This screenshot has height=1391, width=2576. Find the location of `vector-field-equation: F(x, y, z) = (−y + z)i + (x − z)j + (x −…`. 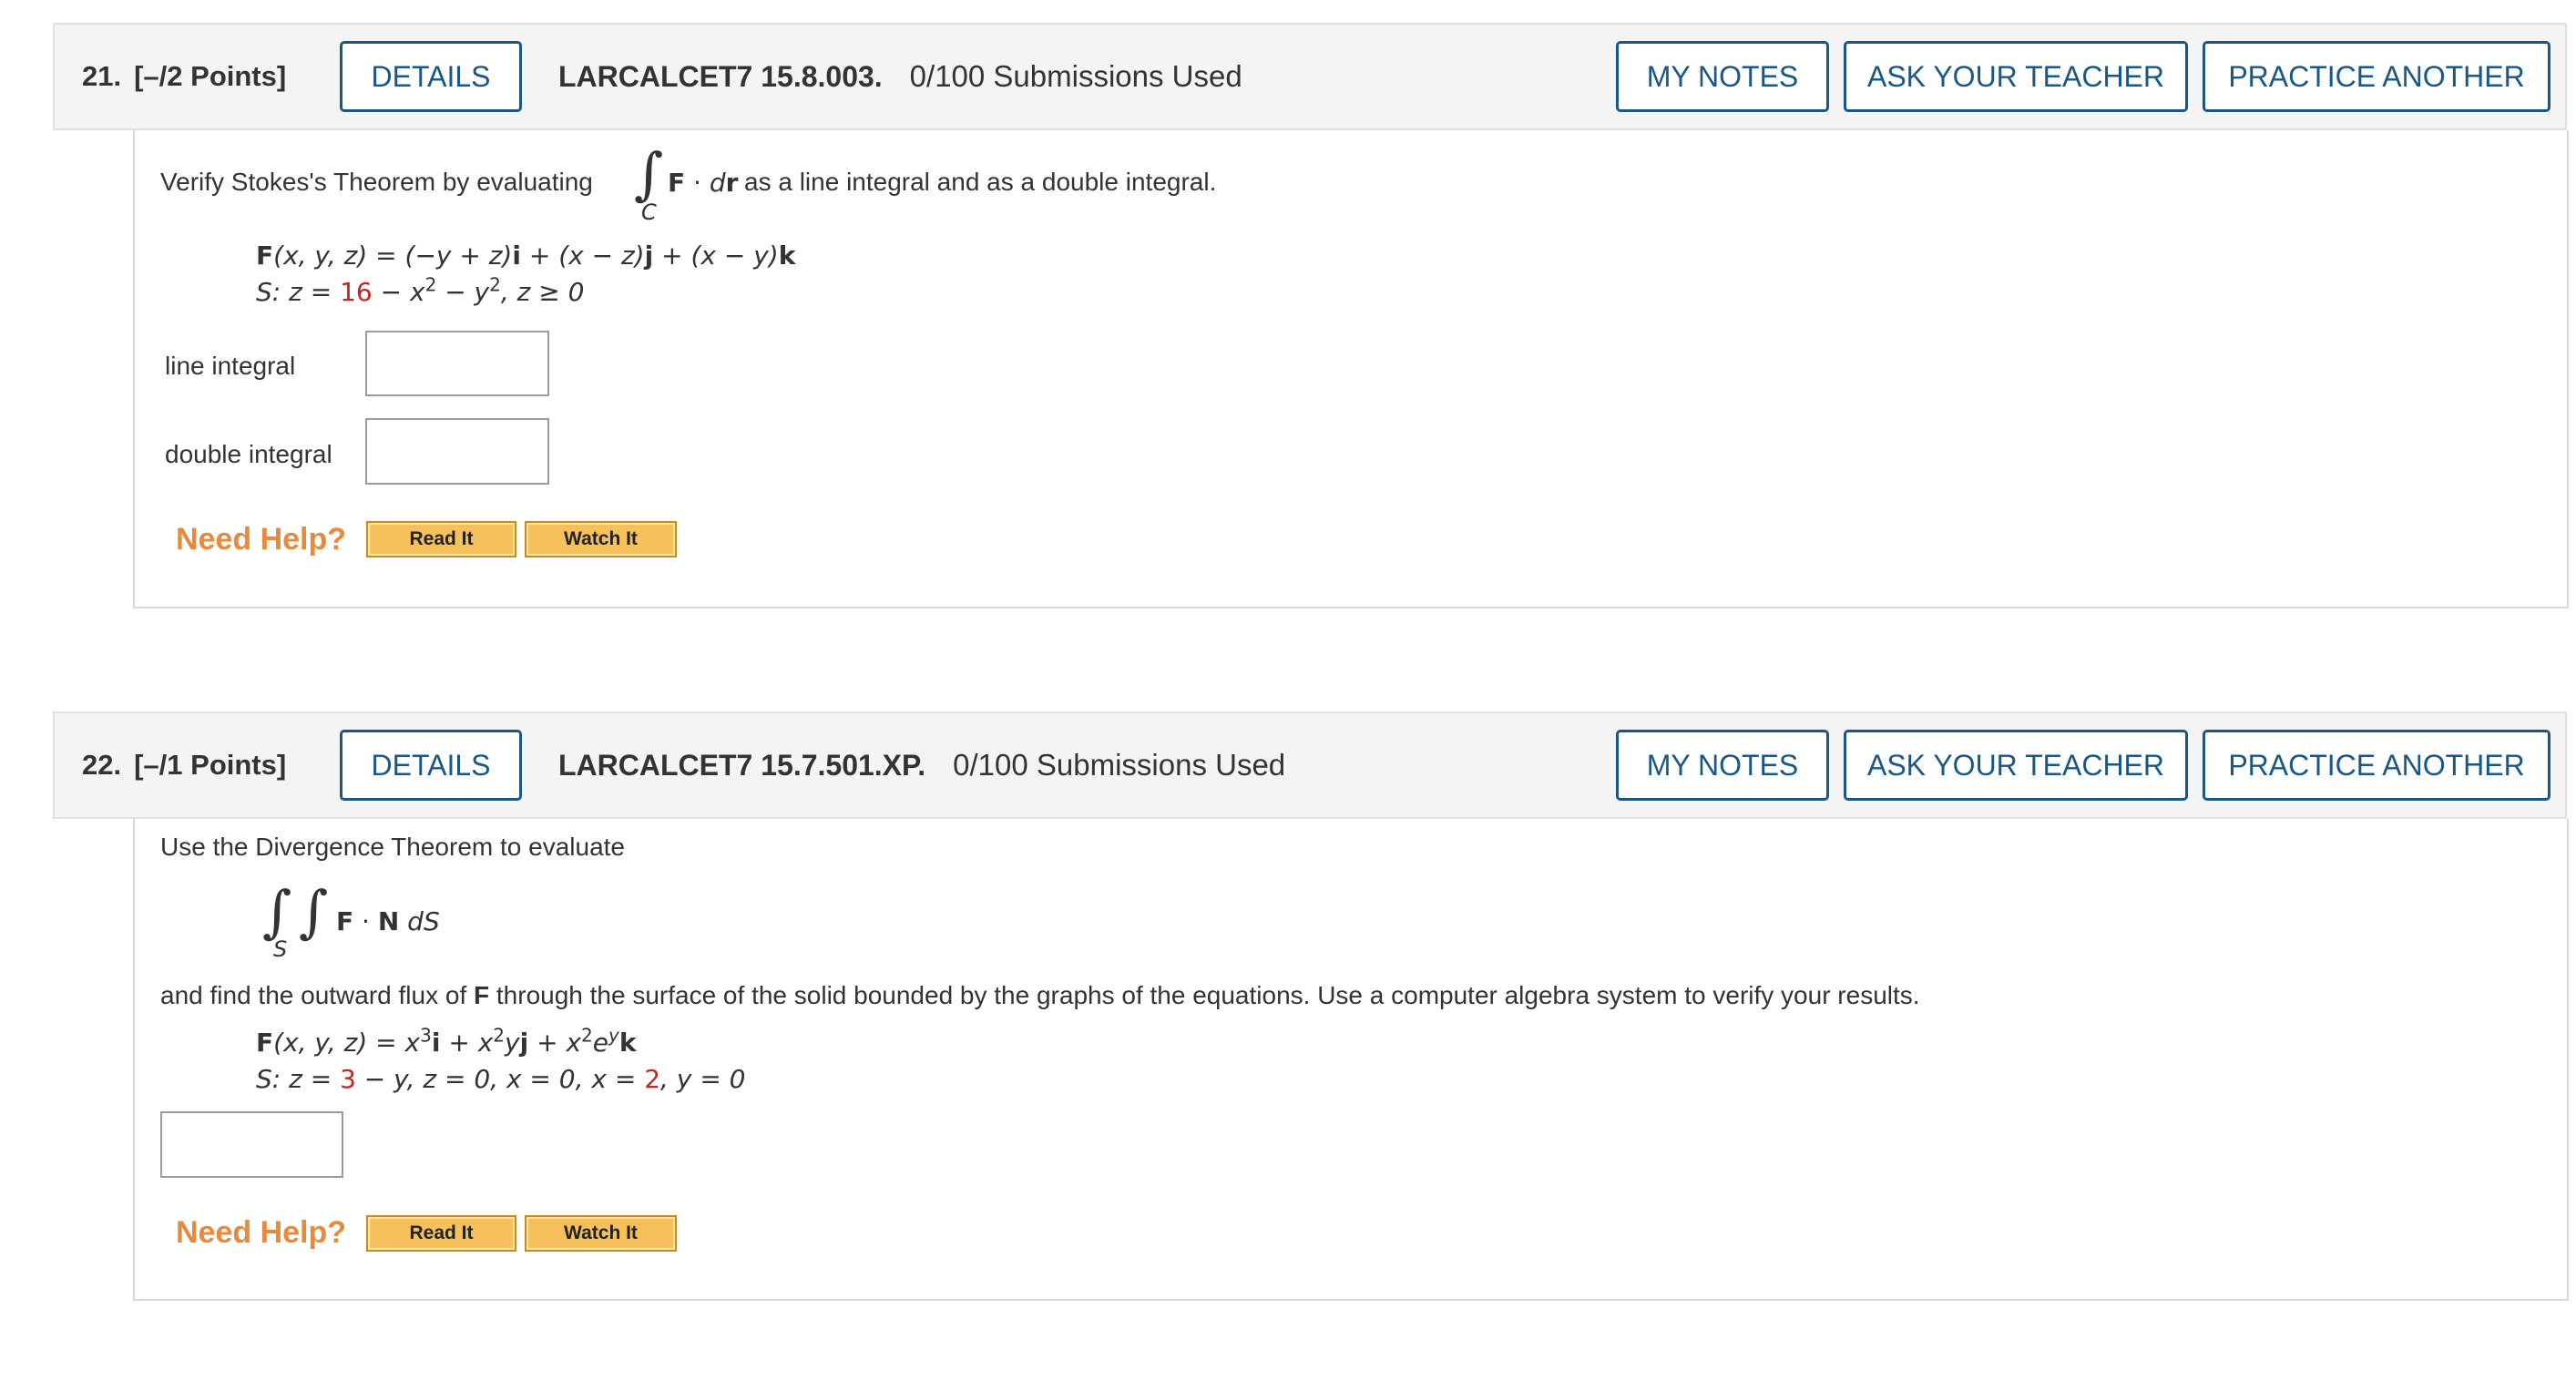

vector-field-equation: F(x, y, z) = (−y + z)i + (x − z)j + (x −… is located at coordinates (526, 255).